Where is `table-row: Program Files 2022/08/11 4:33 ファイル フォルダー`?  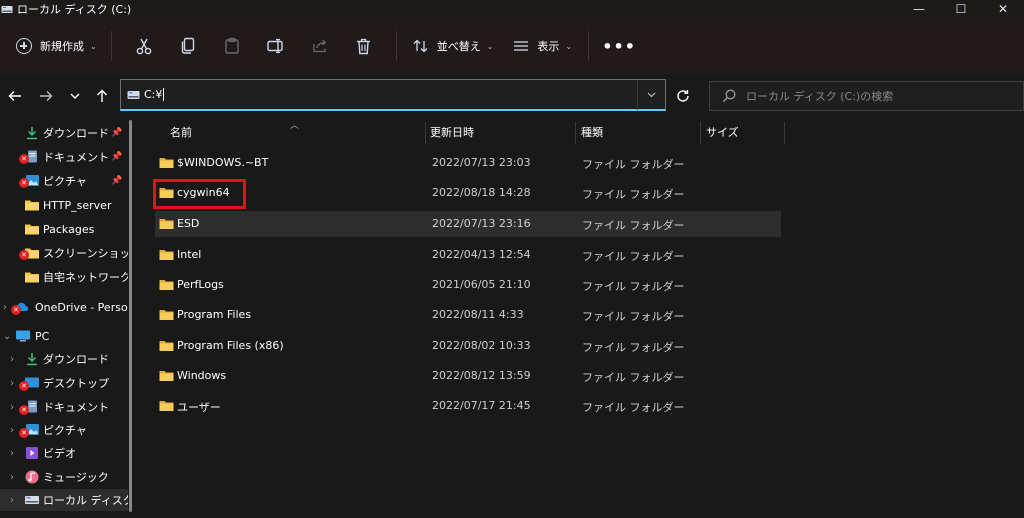 table-row: Program Files 2022/08/11 4:33 ファイル フォルダー is located at coordinates (468, 315).